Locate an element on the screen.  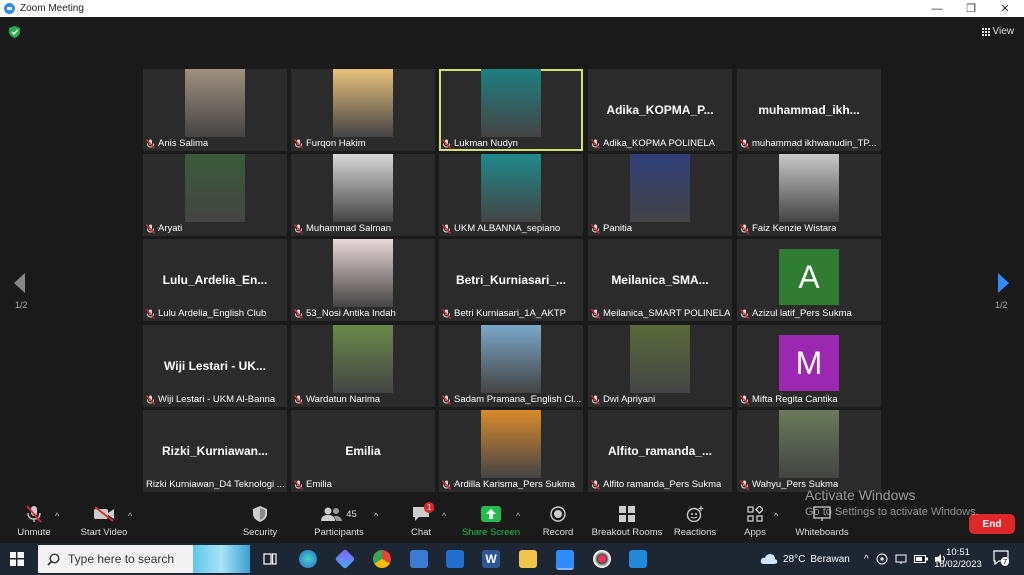
record-button: Record is located at coordinates (558, 521).